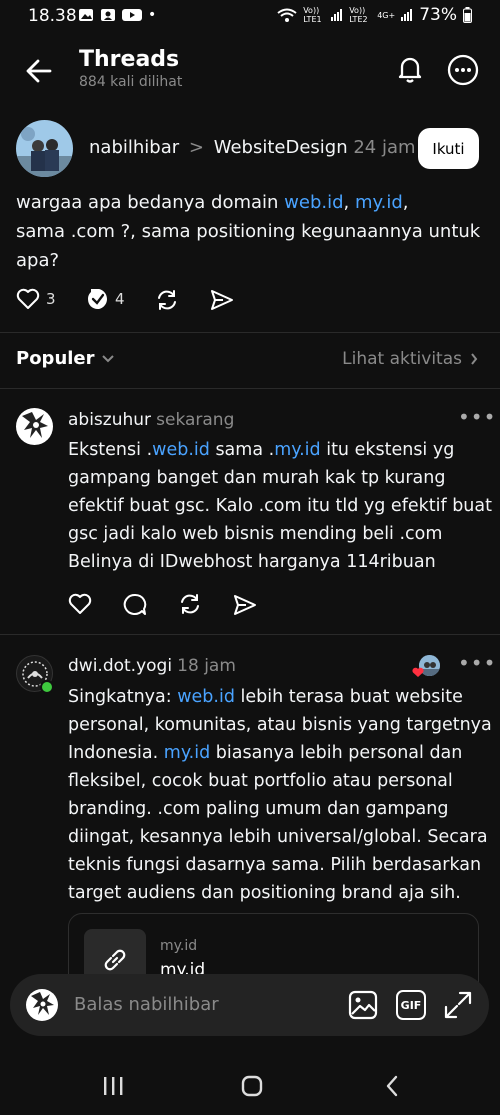 The width and height of the screenshot is (500, 1115). Describe the element at coordinates (123, 697) in the screenshot. I see `comment-text-segment: Singkatnya:` at that location.